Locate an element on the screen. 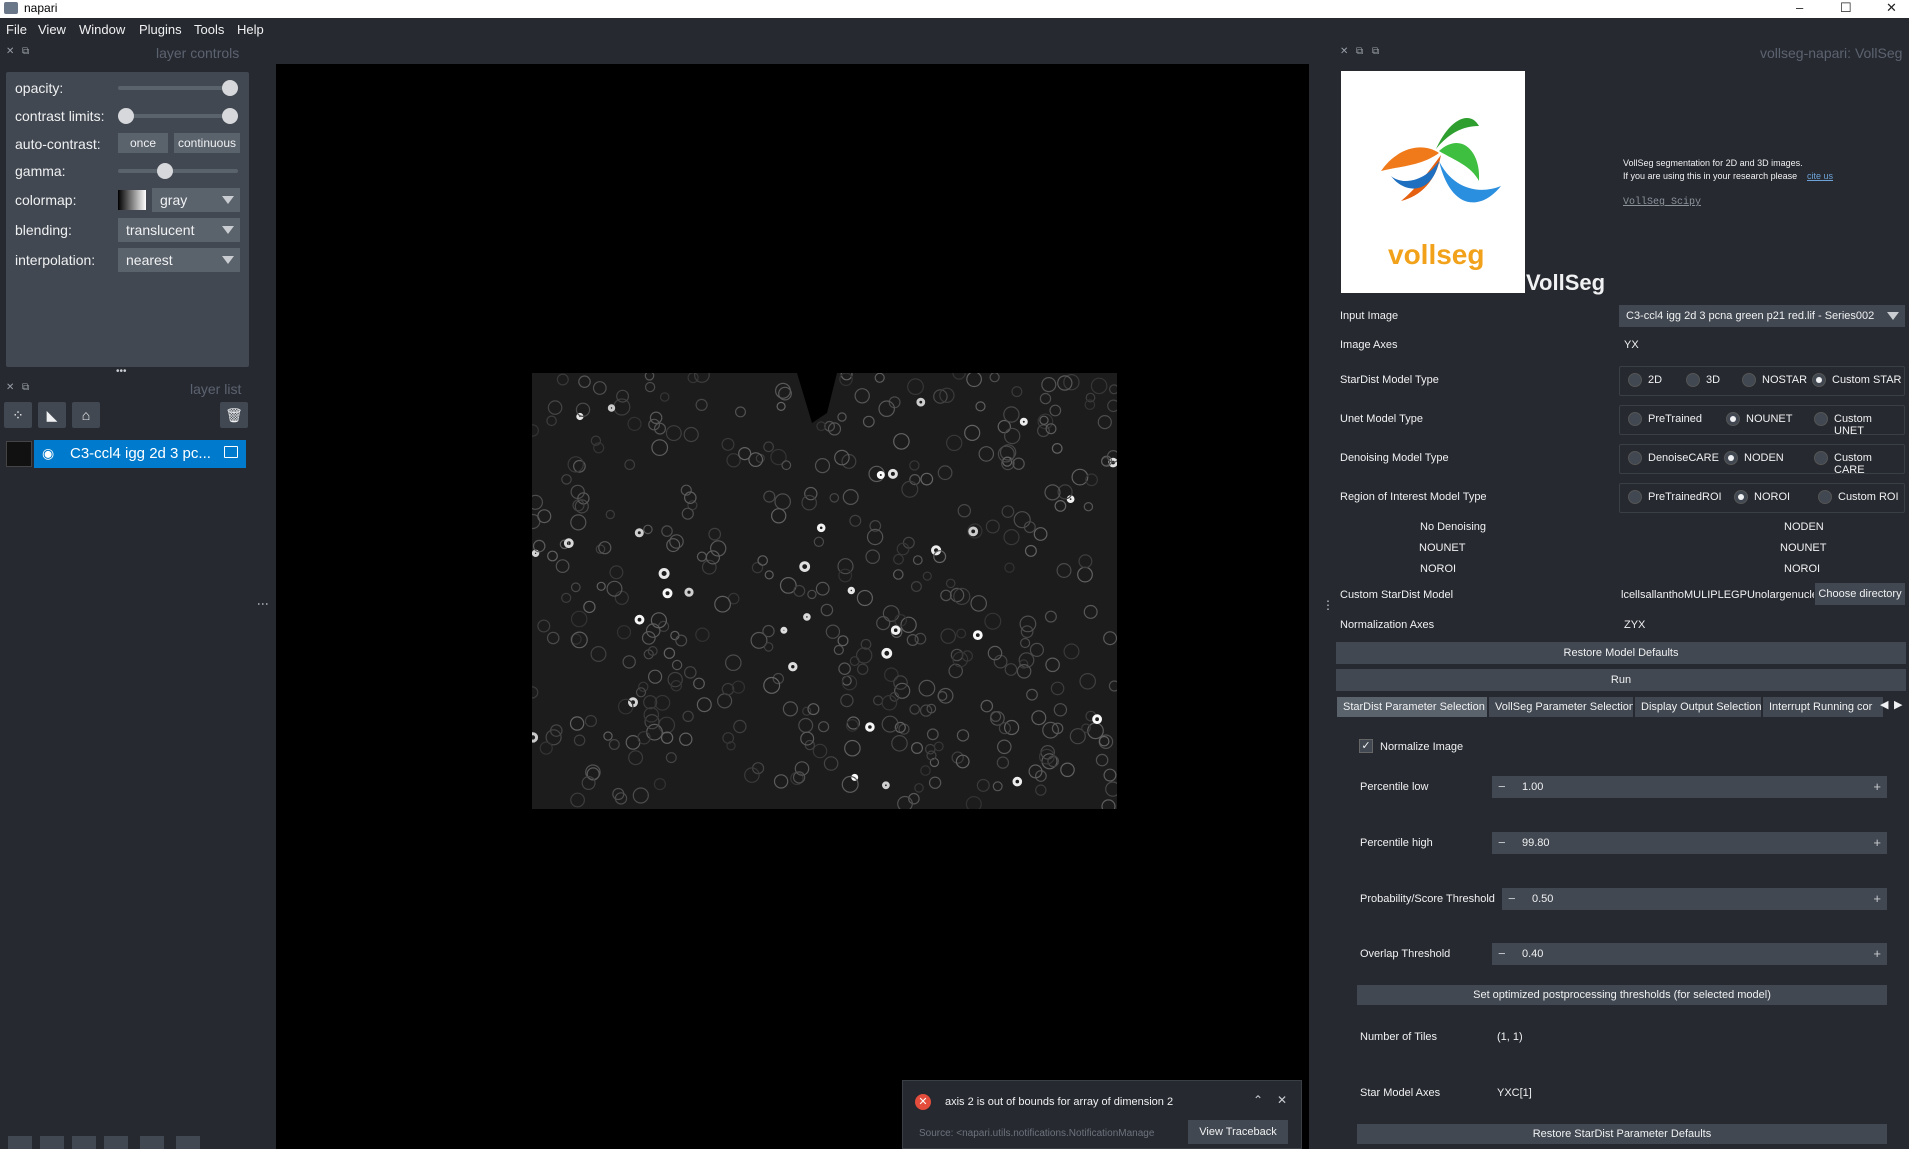  ndisplay-button is located at coordinates (52, 1142).